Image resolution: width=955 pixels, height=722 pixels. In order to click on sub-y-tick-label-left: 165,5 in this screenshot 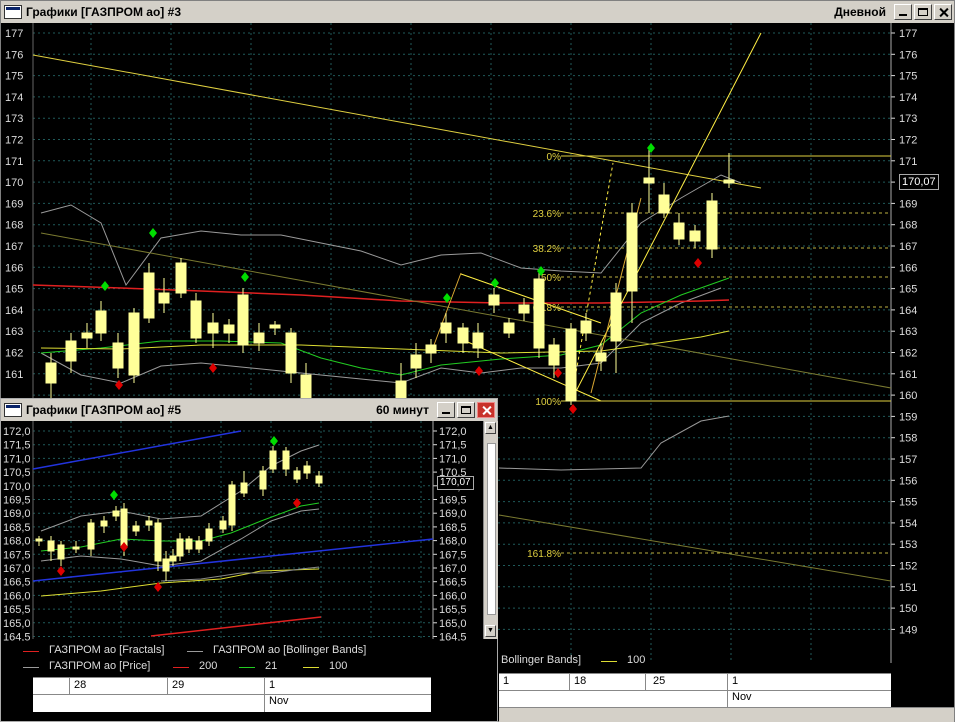, I will do `click(17, 610)`.